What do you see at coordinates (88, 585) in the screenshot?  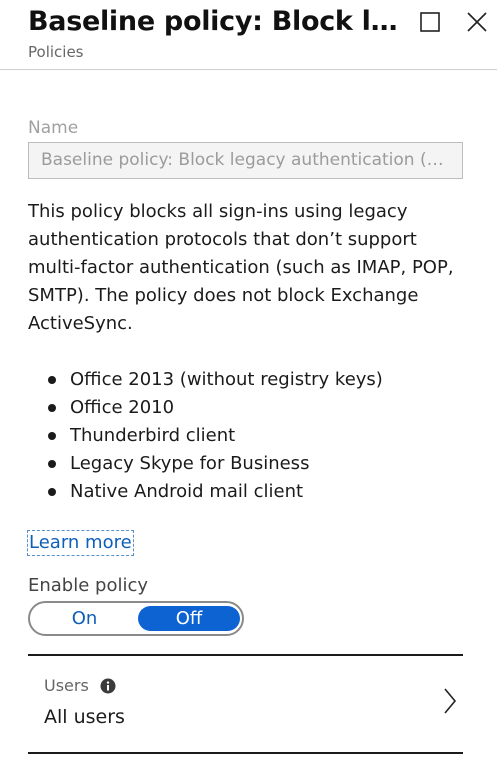 I see `enable-policy-label: Enable policy` at bounding box center [88, 585].